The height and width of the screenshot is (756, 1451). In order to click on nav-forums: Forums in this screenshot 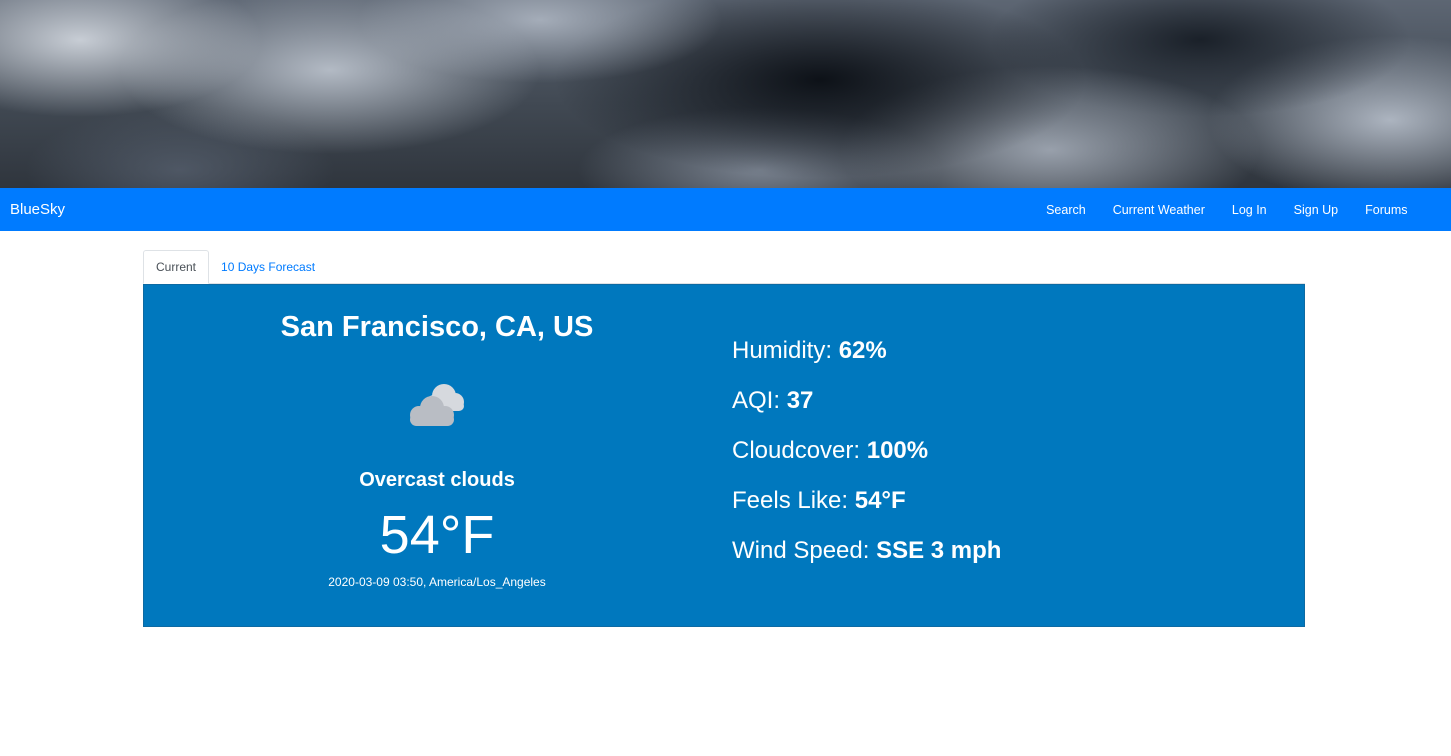, I will do `click(1386, 210)`.